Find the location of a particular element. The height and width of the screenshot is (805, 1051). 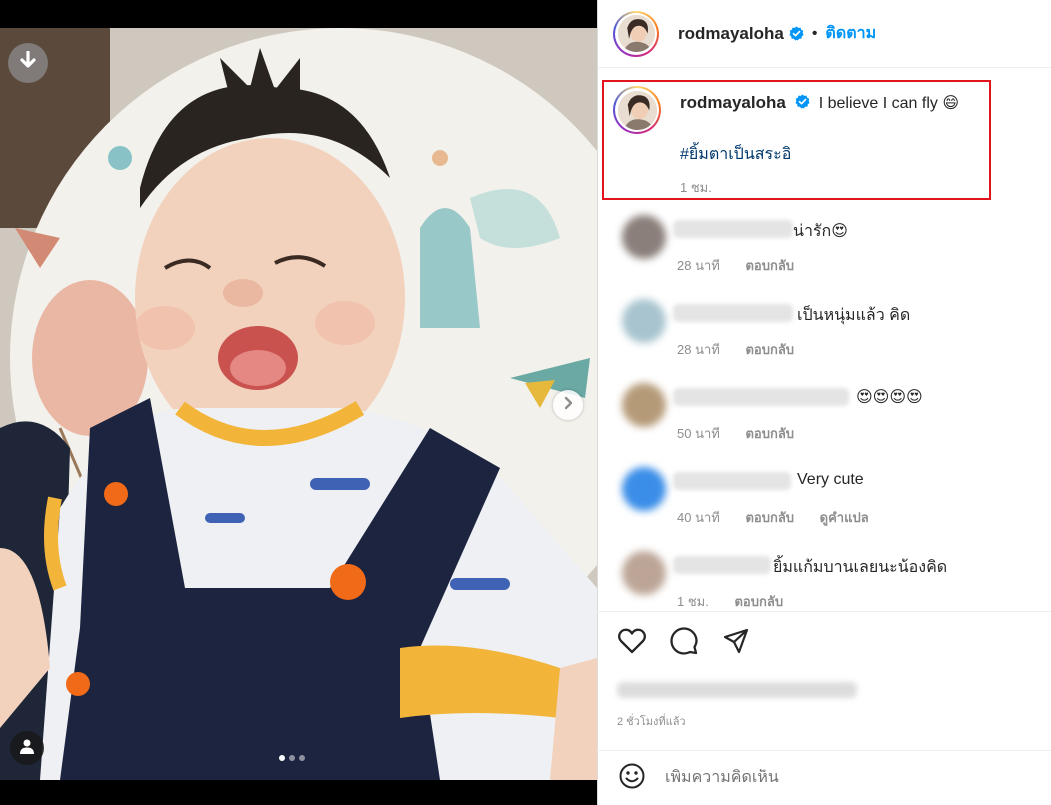

caption-author-avatar is located at coordinates (637, 110).